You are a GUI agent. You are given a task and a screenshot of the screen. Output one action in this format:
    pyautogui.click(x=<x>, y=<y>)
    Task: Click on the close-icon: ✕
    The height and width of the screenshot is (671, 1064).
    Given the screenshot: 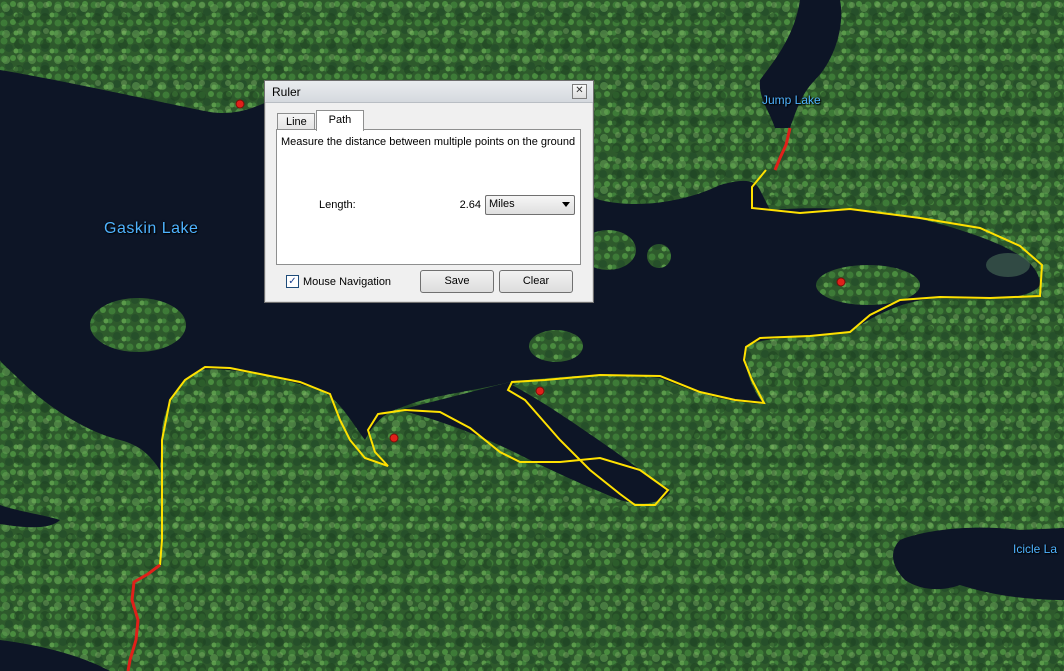 What is the action you would take?
    pyautogui.click(x=579, y=91)
    